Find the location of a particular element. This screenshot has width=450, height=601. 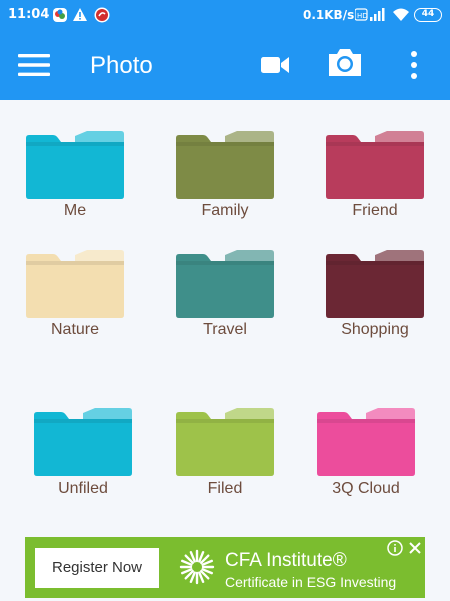

folder-filed: Filed is located at coordinates (225, 451).